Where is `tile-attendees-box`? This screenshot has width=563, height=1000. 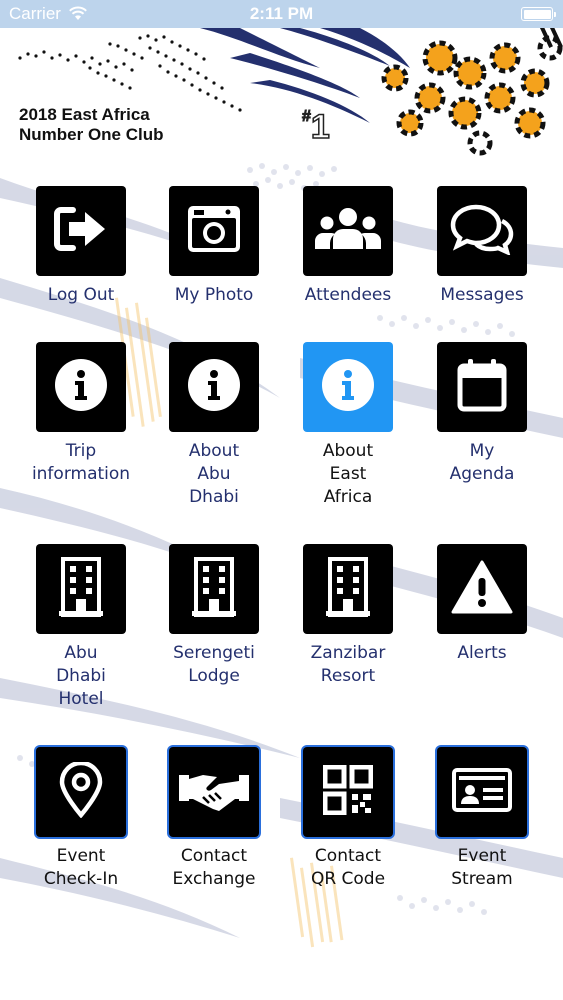
tile-attendees-box is located at coordinates (348, 231).